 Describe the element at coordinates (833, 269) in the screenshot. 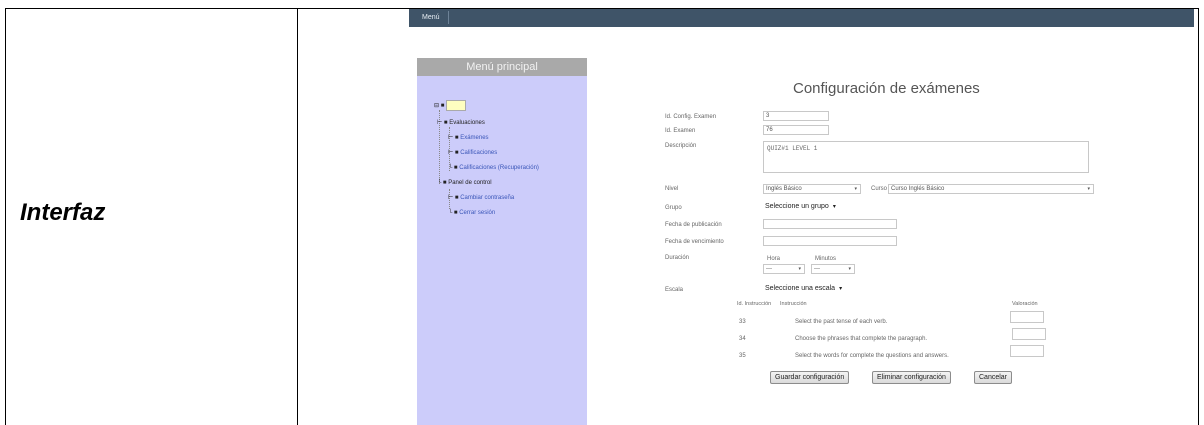

I see `minutes-select: --- ▾` at that location.